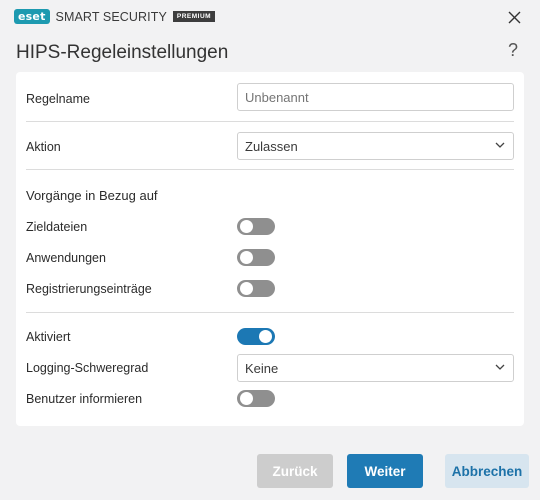 The height and width of the screenshot is (500, 540). Describe the element at coordinates (295, 471) in the screenshot. I see `back-button: Zurück` at that location.